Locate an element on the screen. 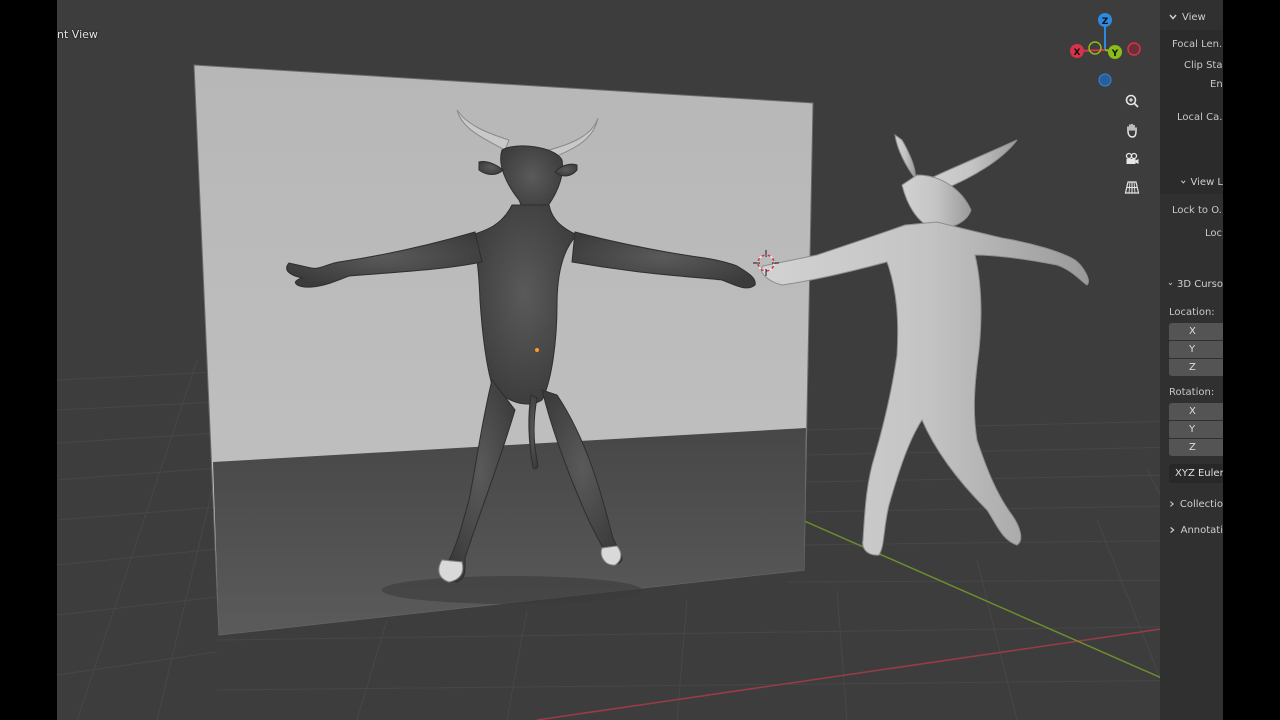  letterbox-right is located at coordinates (1251, 360).